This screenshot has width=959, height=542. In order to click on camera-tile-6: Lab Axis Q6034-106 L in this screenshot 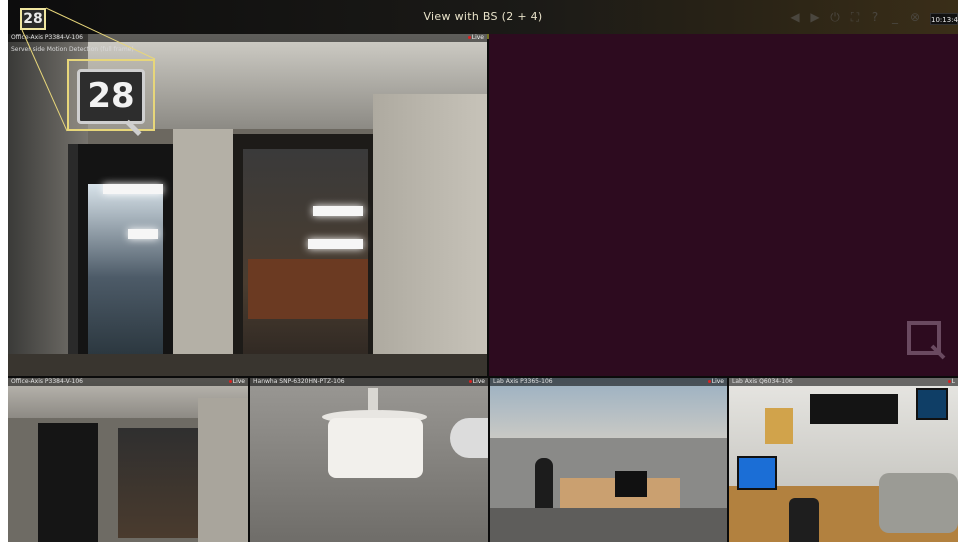, I will do `click(843, 460)`.